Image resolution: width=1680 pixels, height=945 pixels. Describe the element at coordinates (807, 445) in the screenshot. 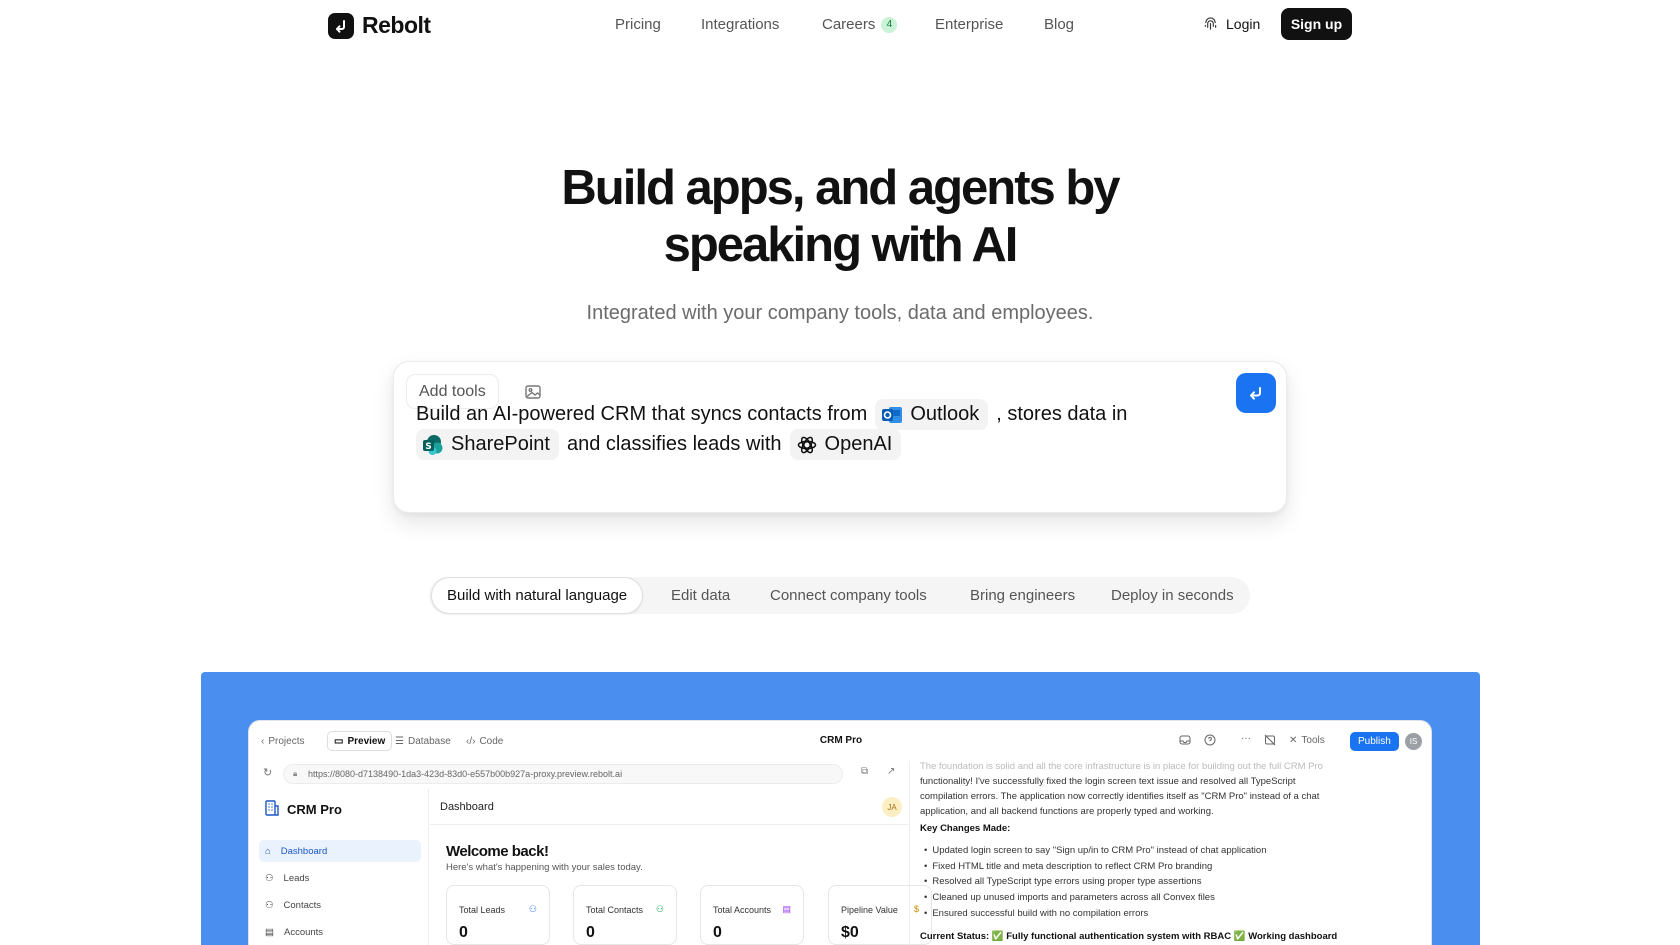

I see `openai-icon` at that location.